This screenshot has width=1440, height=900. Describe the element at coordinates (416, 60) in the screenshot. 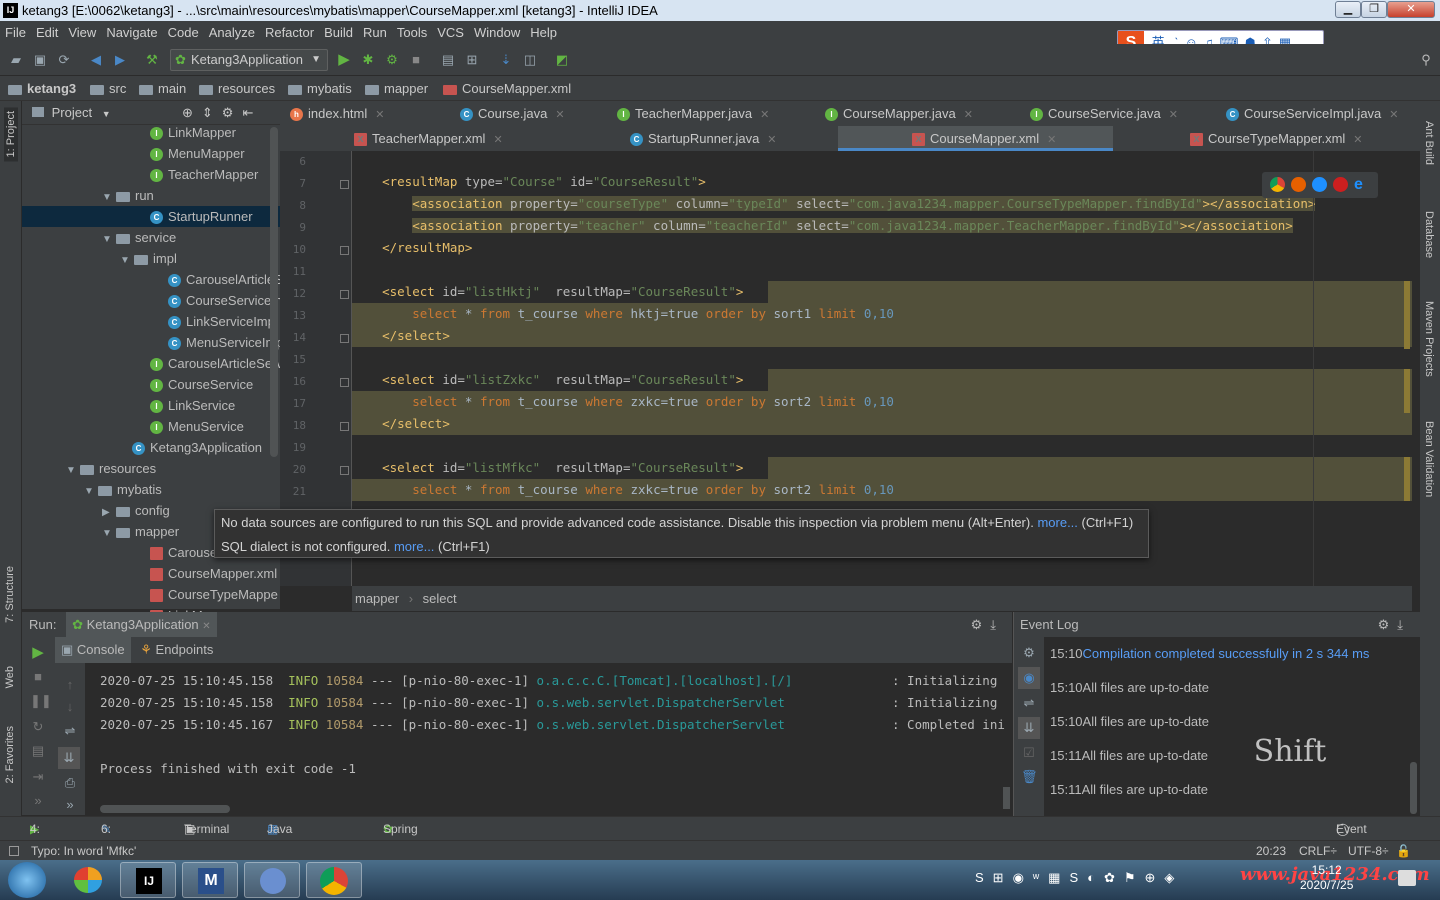

I see `stop-icon: ■` at that location.